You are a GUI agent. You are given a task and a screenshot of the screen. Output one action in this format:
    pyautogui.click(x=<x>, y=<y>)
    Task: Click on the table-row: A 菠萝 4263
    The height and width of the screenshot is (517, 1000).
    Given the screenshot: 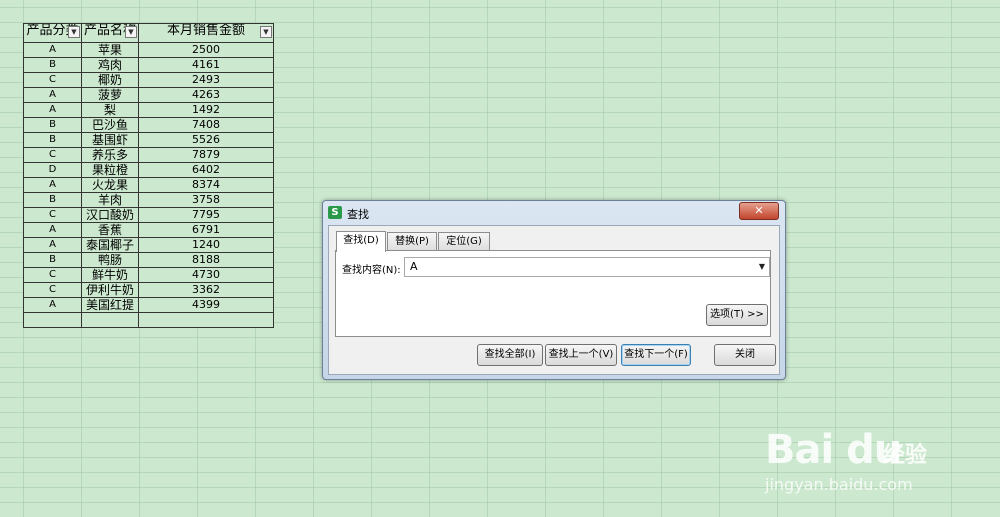 What is the action you would take?
    pyautogui.click(x=148, y=95)
    